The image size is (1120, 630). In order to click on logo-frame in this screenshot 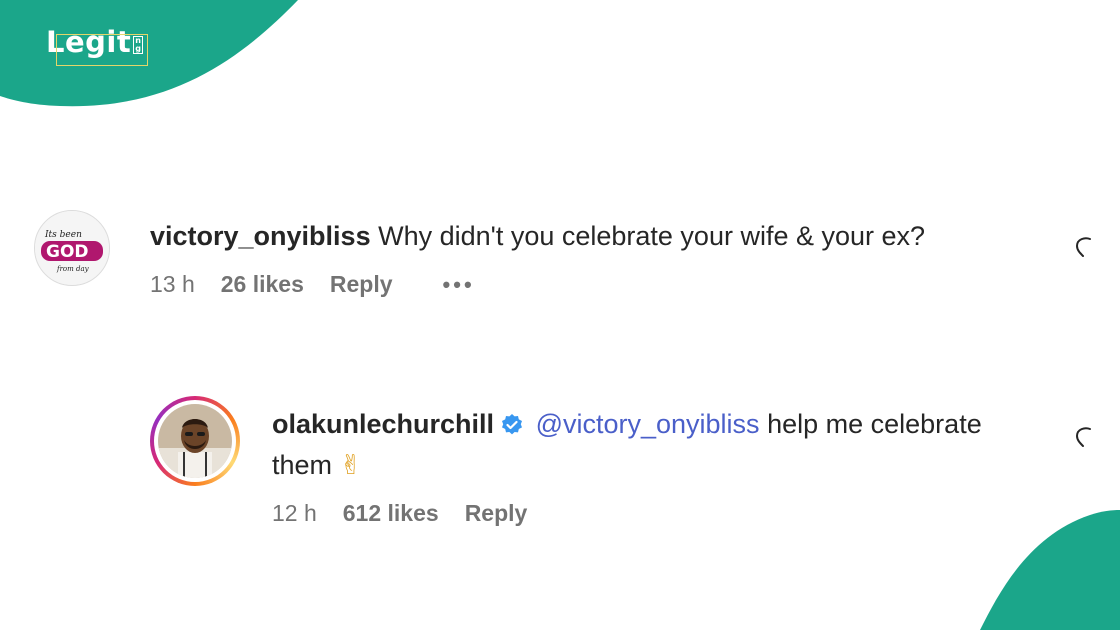, I will do `click(102, 50)`.